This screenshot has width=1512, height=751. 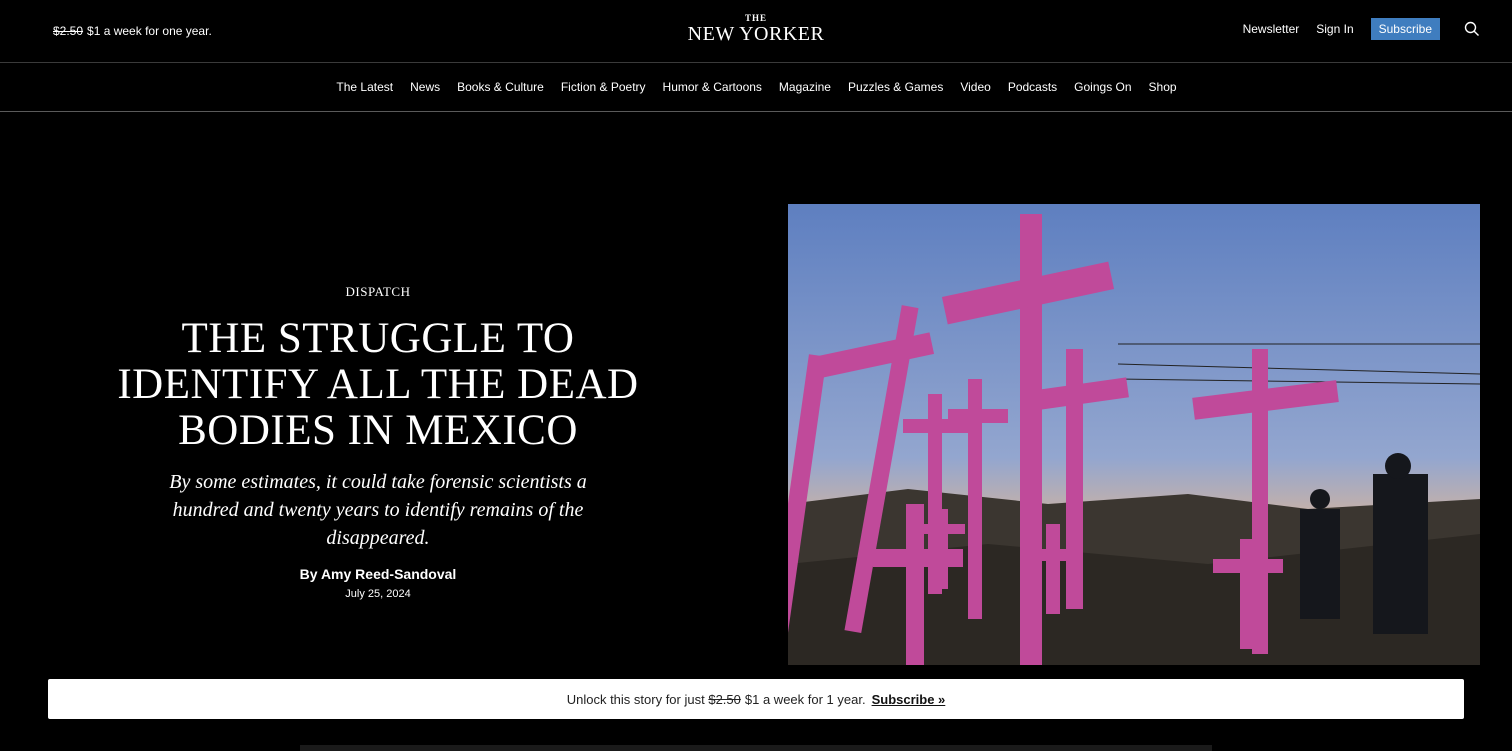 What do you see at coordinates (1102, 87) in the screenshot?
I see `nav-item-goings-on: Goings On` at bounding box center [1102, 87].